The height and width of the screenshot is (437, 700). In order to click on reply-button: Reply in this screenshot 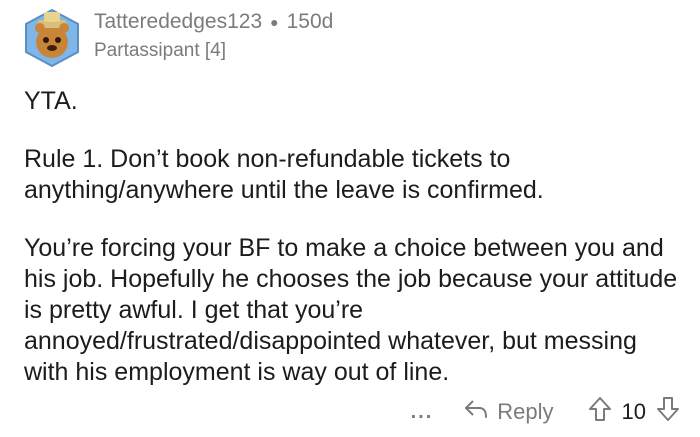, I will do `click(508, 412)`.